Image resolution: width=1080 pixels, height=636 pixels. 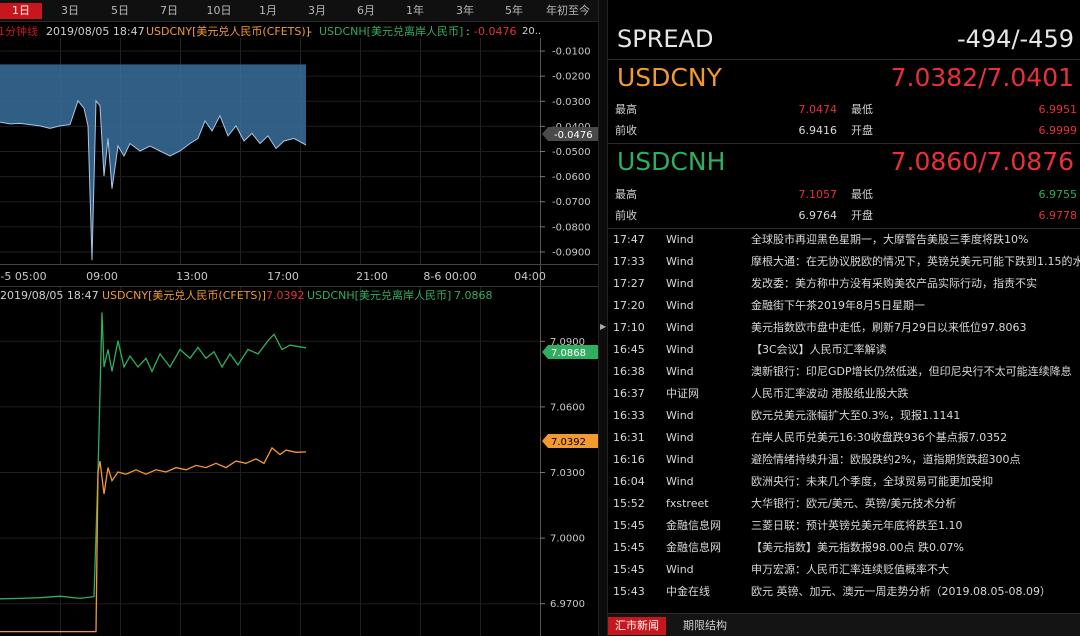 What do you see at coordinates (219, 11) in the screenshot?
I see `tab-10d: 10日` at bounding box center [219, 11].